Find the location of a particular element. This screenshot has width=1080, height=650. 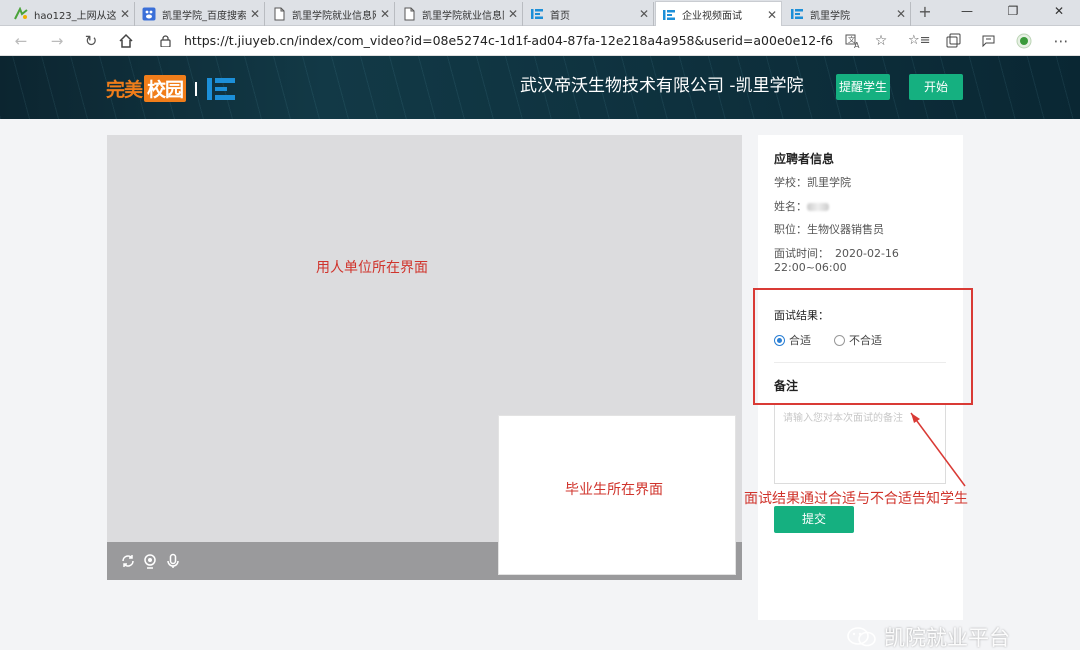

tab-kaili: 凯里学院 ✕ is located at coordinates (847, 14).